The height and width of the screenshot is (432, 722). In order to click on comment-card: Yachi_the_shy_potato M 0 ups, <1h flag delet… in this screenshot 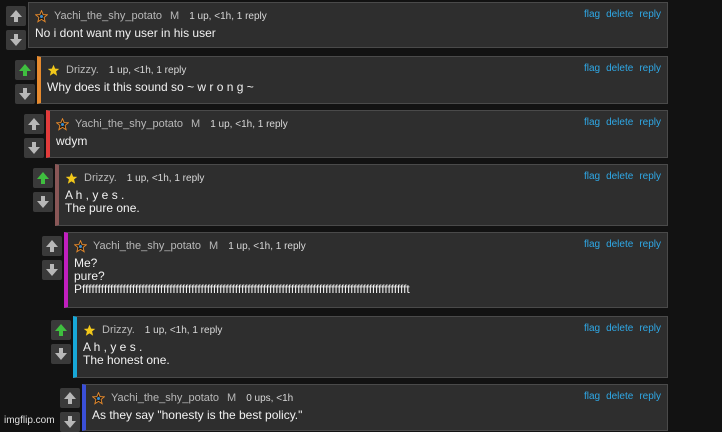, I will do `click(375, 407)`.